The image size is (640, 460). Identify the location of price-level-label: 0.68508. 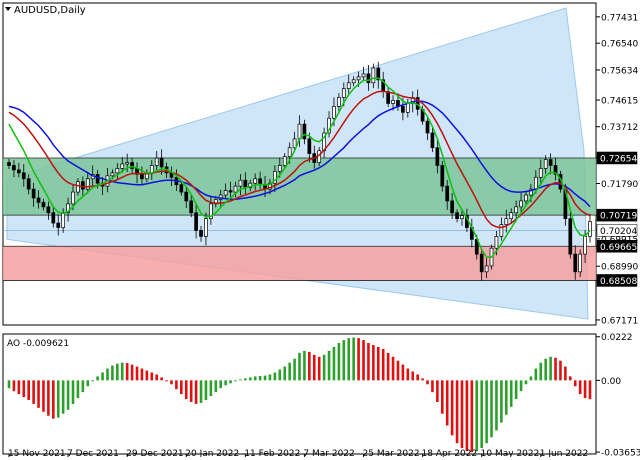
(618, 282).